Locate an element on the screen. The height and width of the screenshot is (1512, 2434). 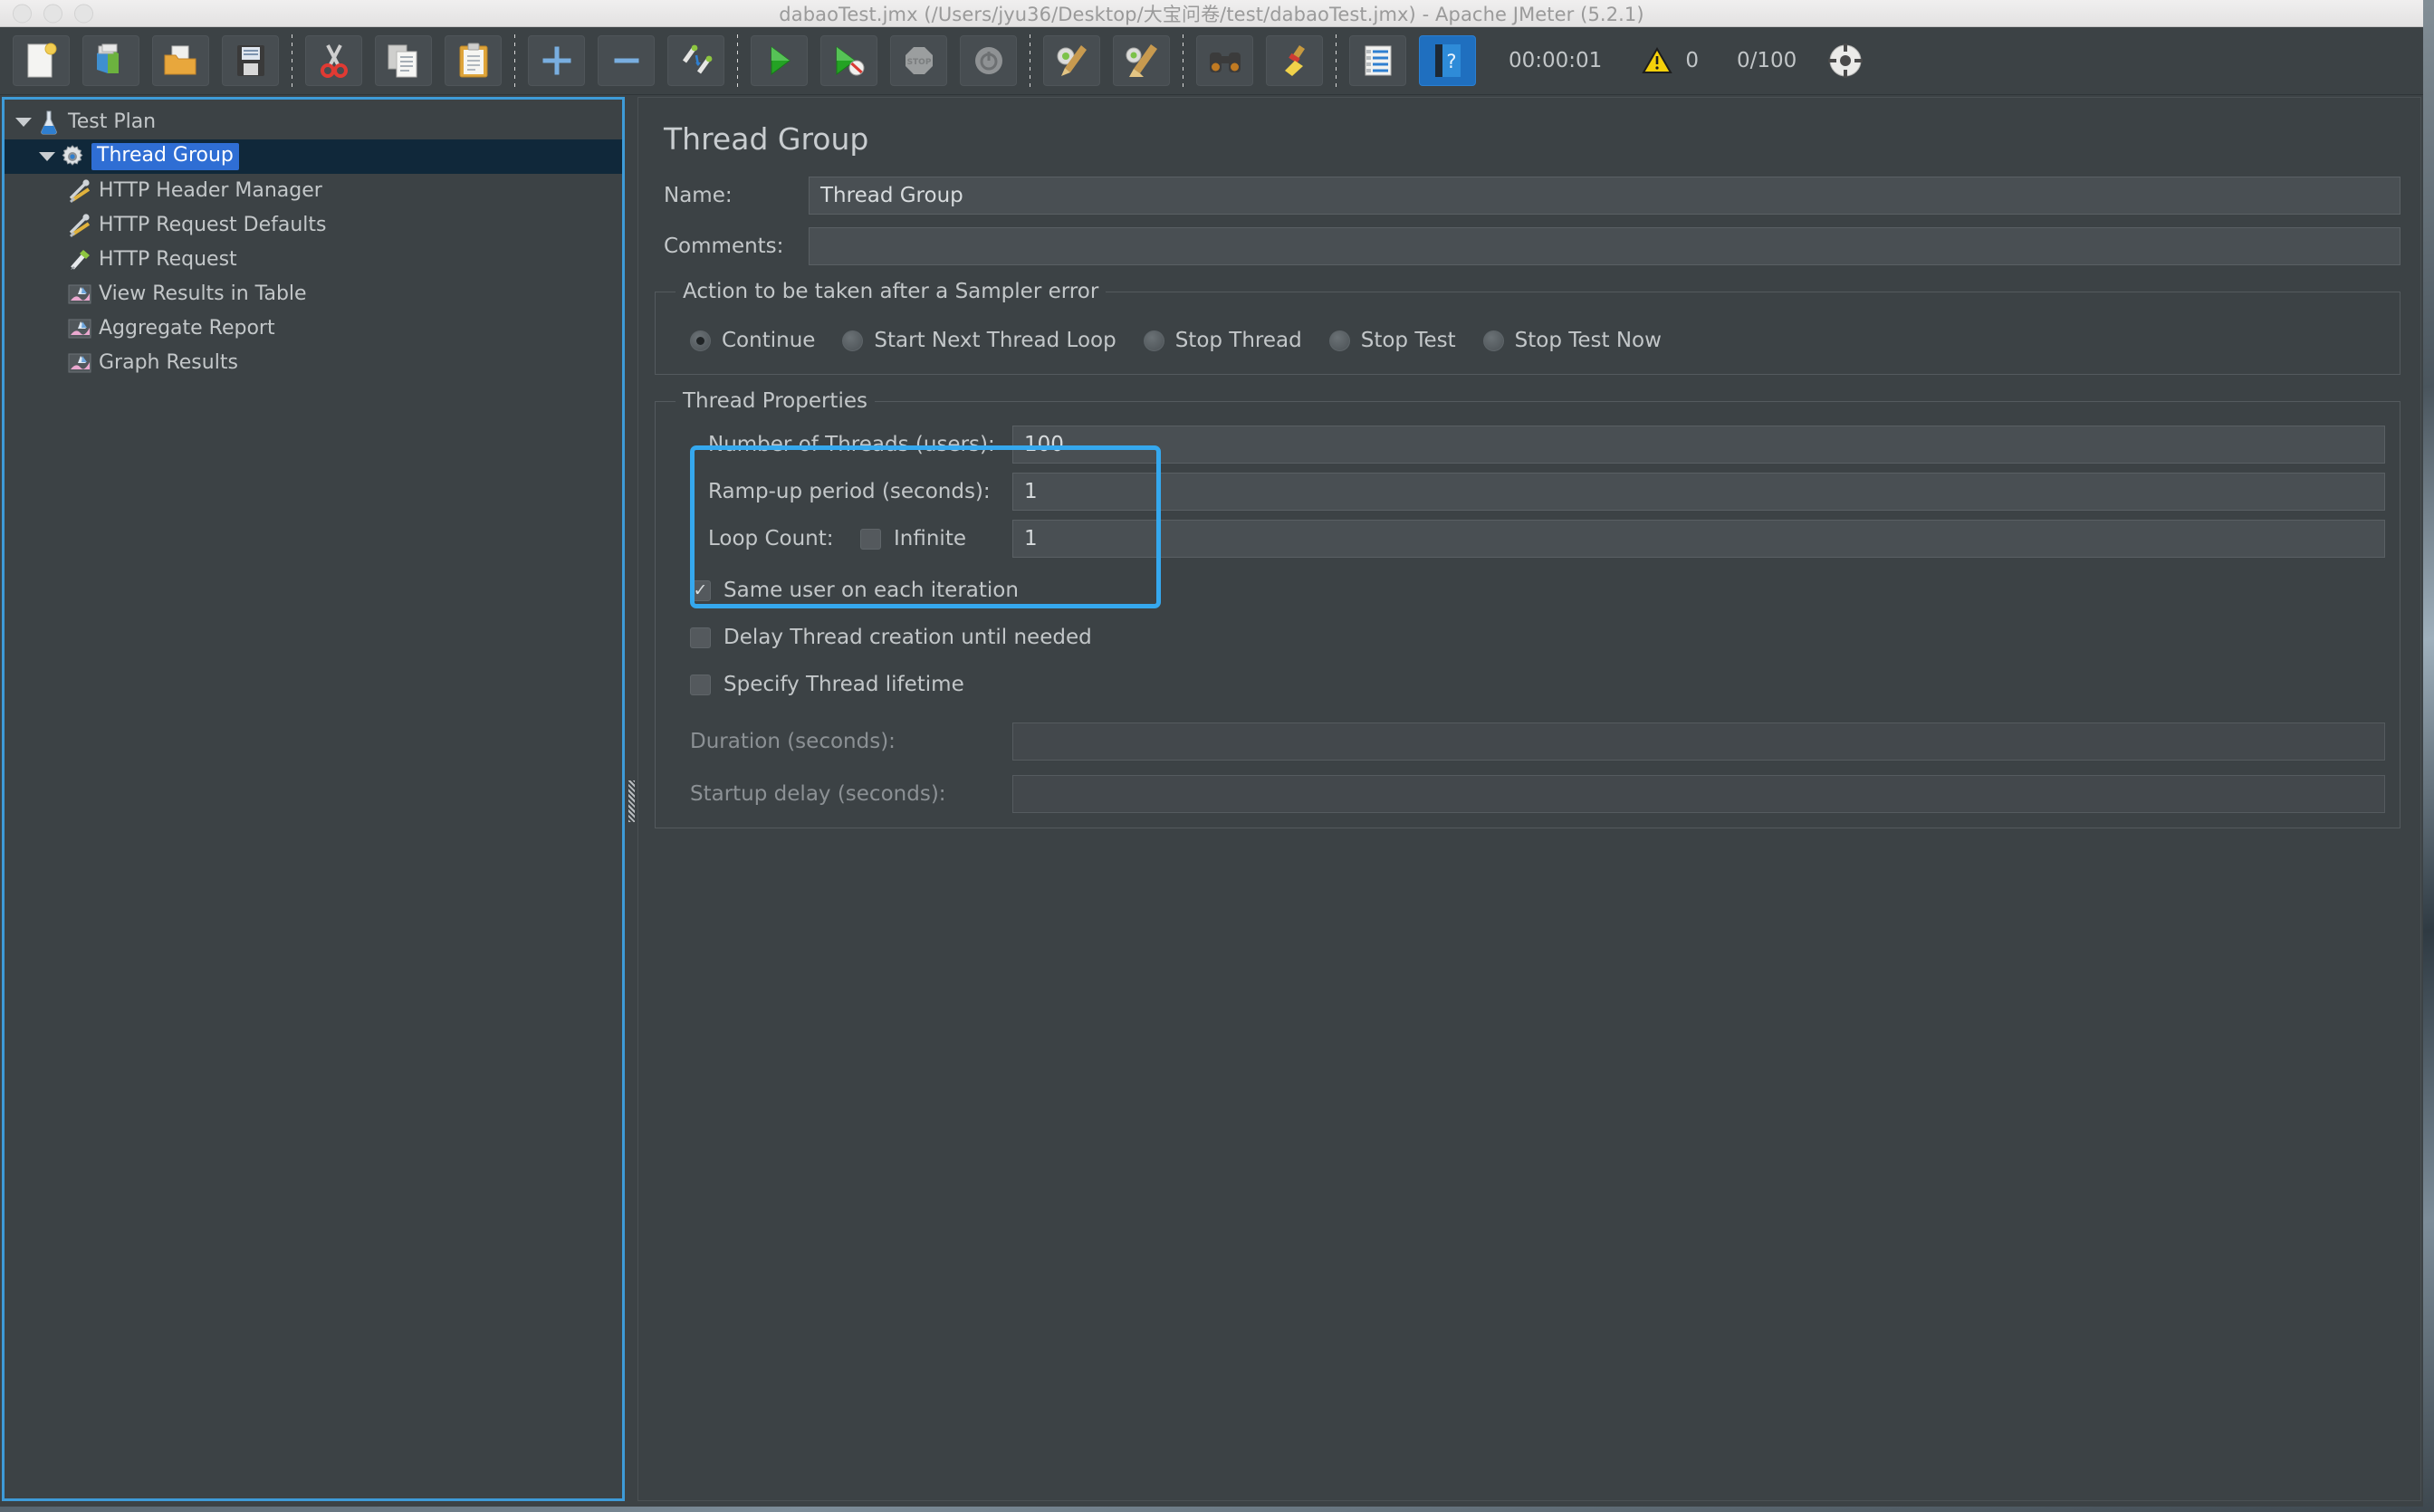
ramp-up-input: 1 is located at coordinates (1698, 492).